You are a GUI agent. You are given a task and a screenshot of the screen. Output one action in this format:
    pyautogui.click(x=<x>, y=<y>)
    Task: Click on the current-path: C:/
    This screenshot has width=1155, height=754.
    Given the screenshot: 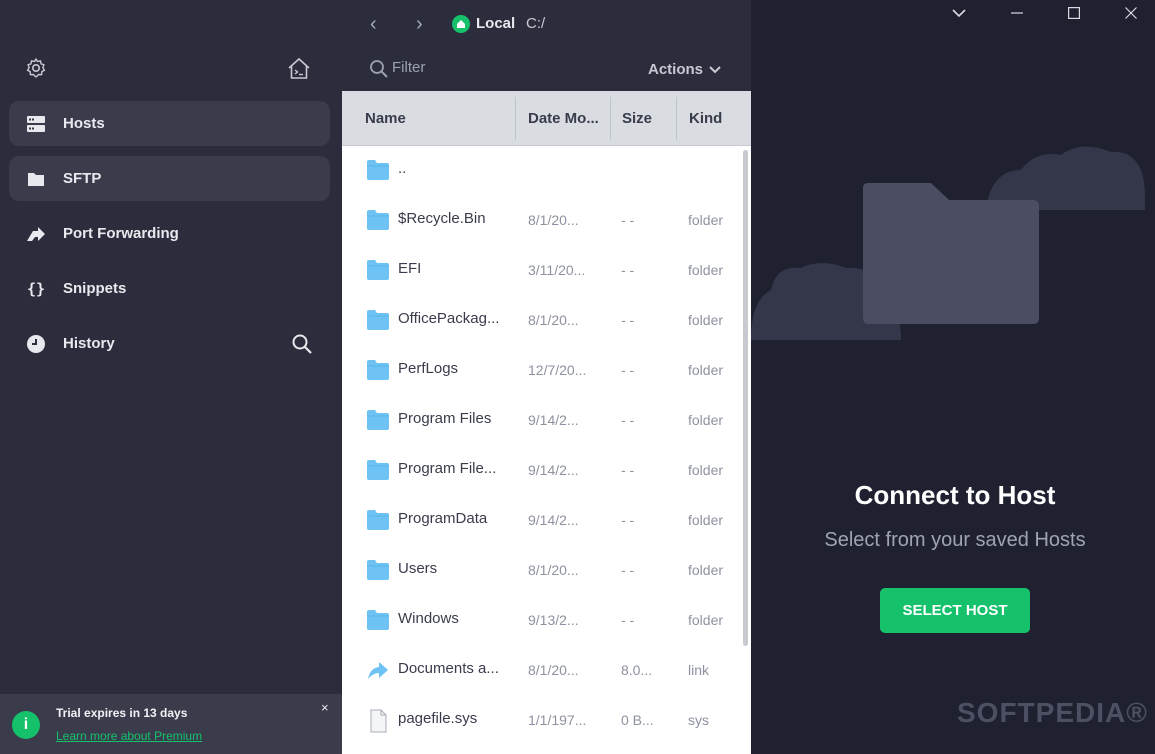 What is the action you would take?
    pyautogui.click(x=535, y=23)
    